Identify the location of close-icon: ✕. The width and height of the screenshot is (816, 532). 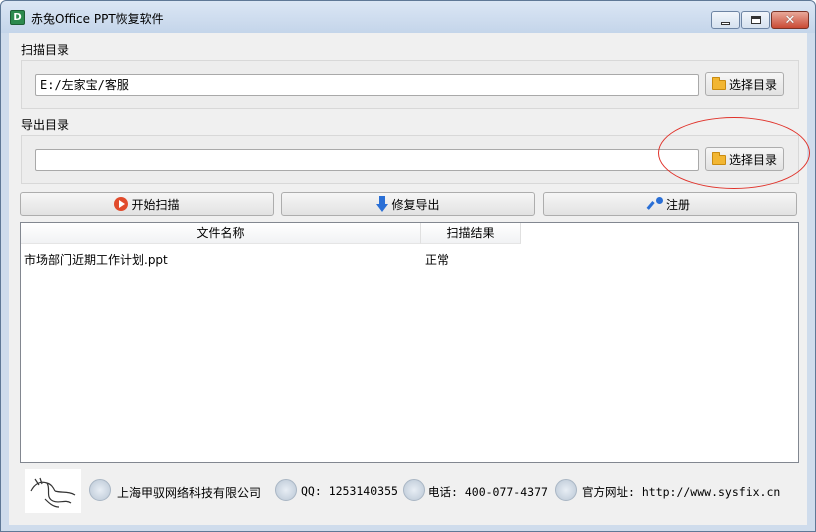
(790, 20).